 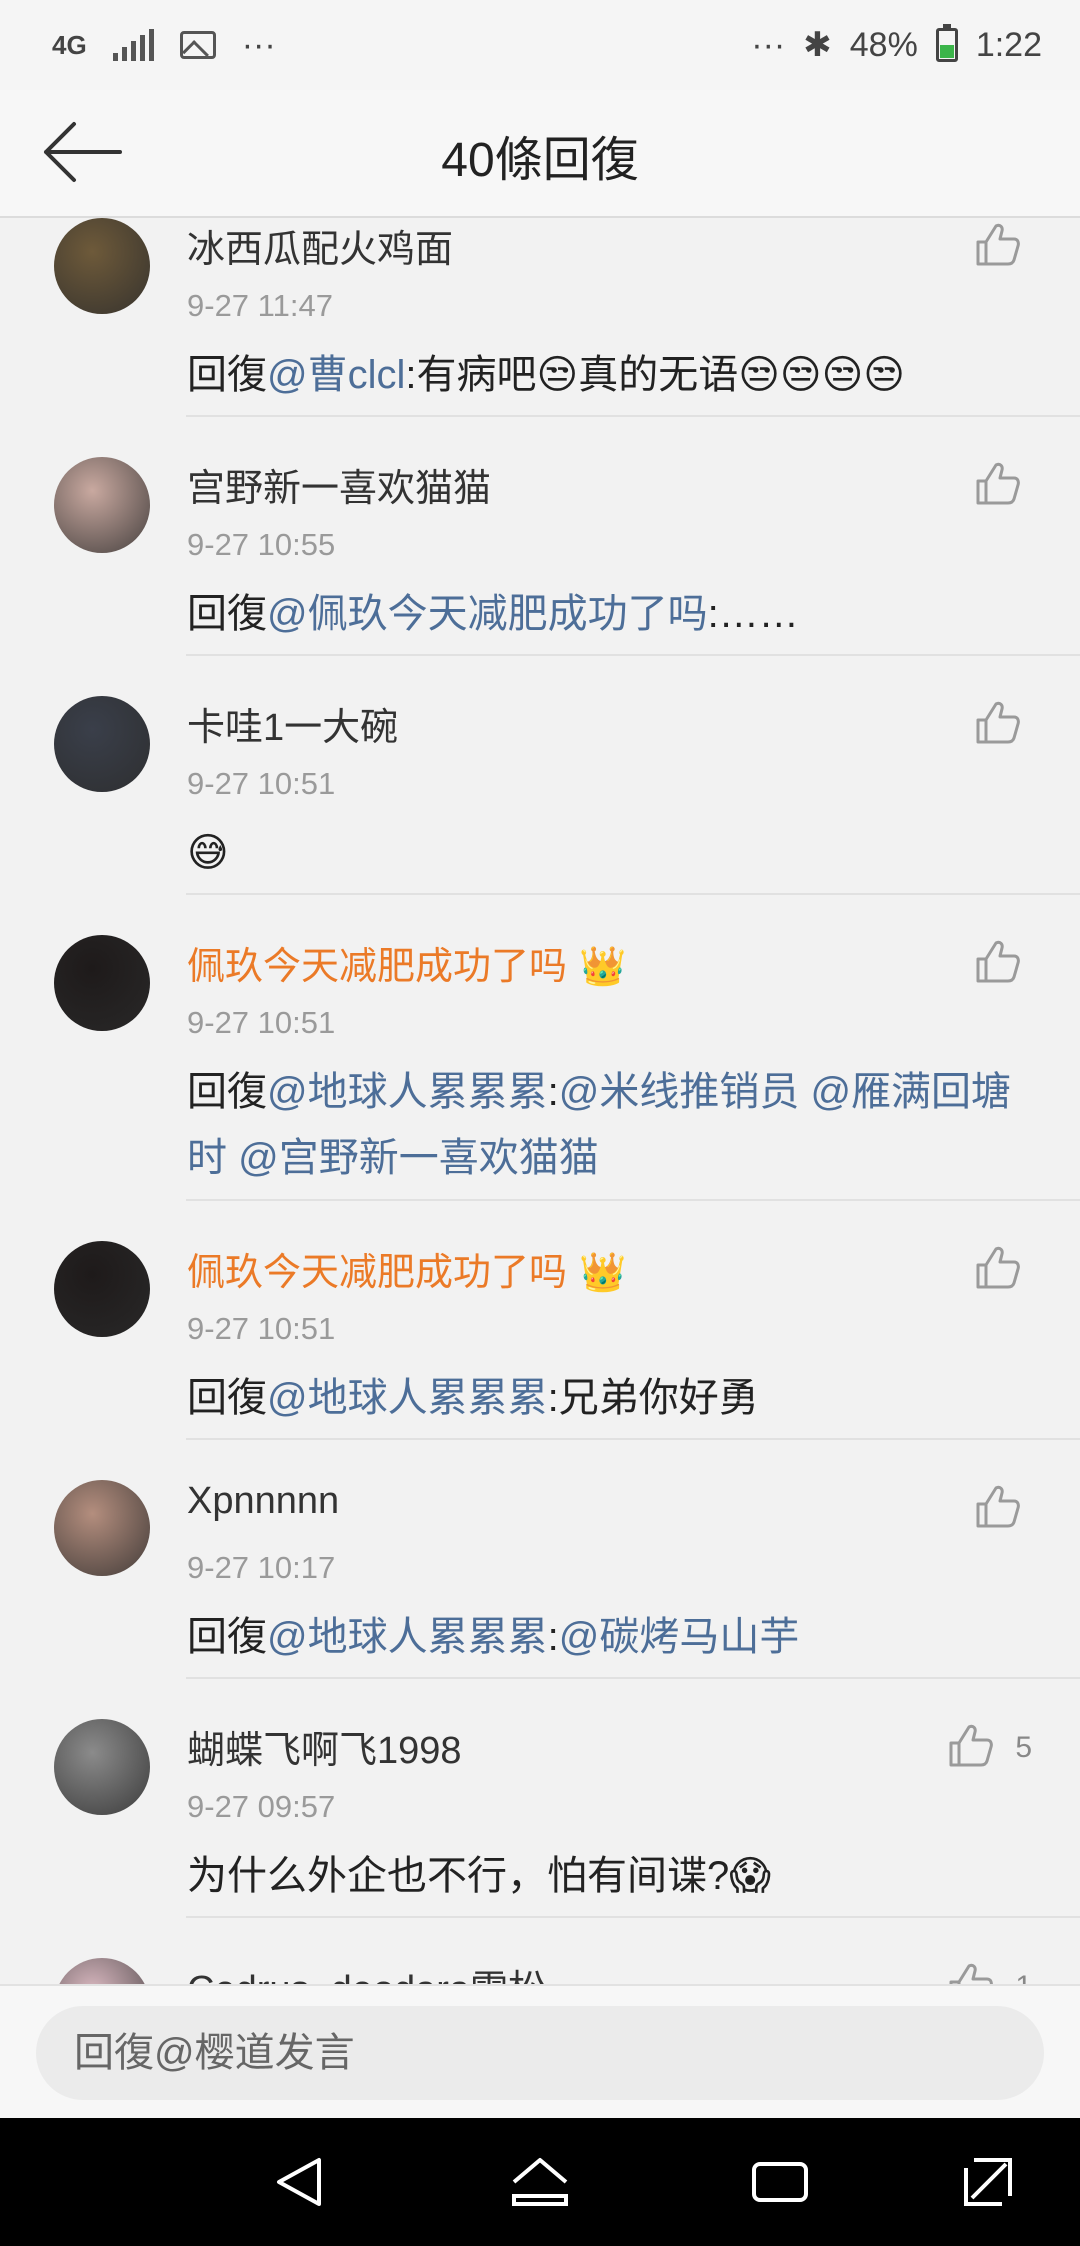 What do you see at coordinates (1008, 44) in the screenshot?
I see `clock: 1:22` at bounding box center [1008, 44].